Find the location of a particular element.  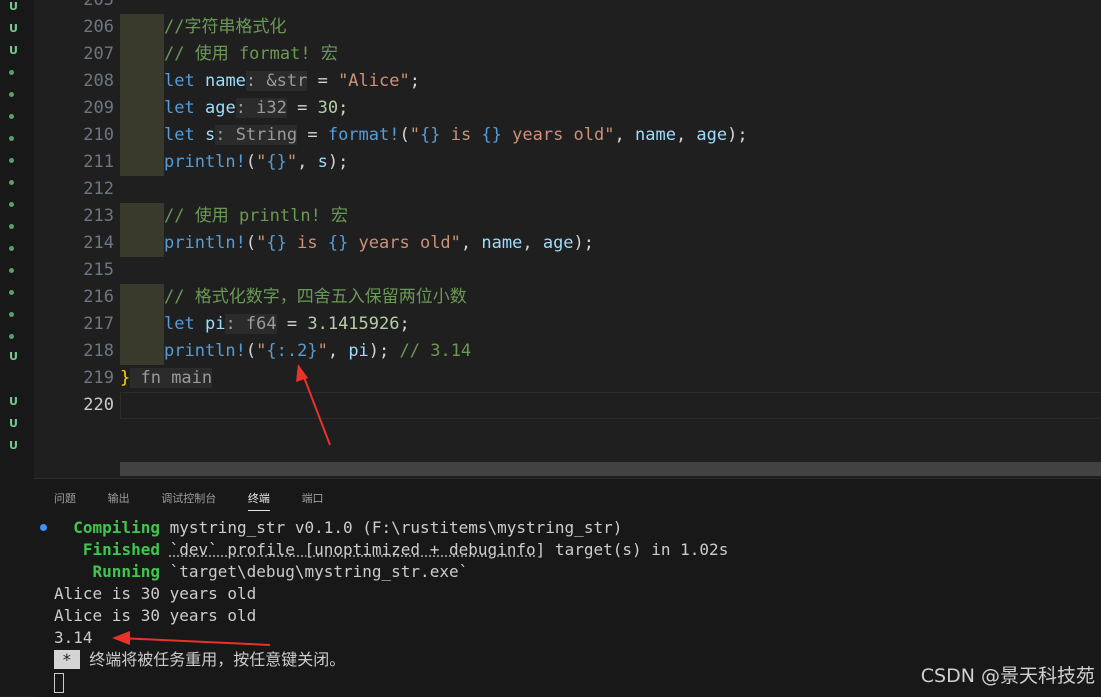

arrow-line-upper is located at coordinates (316, 408).